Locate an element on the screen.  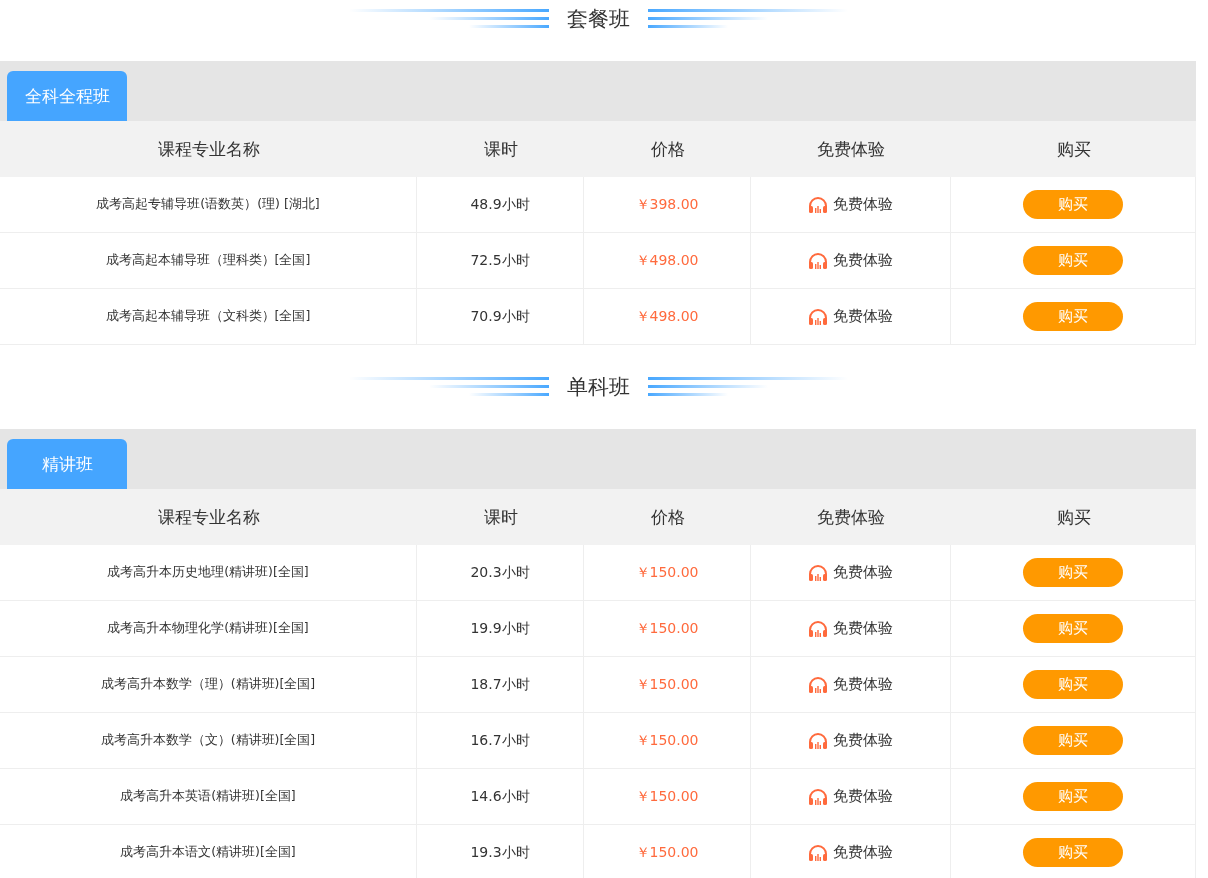
section-title: 套餐班 is located at coordinates (598, 19).